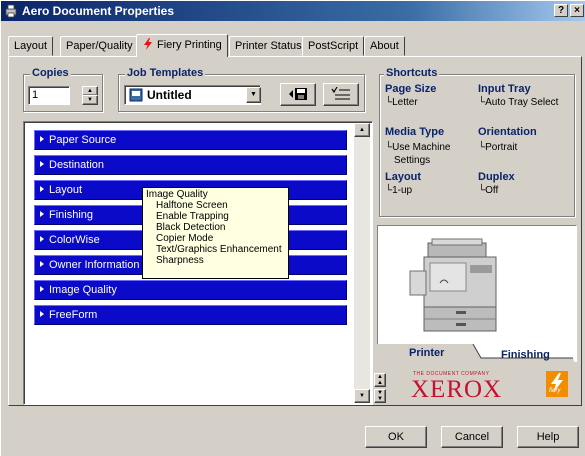 The width and height of the screenshot is (585, 456). Describe the element at coordinates (99, 46) in the screenshot. I see `tab-paper-quality: Paper/Quality` at that location.